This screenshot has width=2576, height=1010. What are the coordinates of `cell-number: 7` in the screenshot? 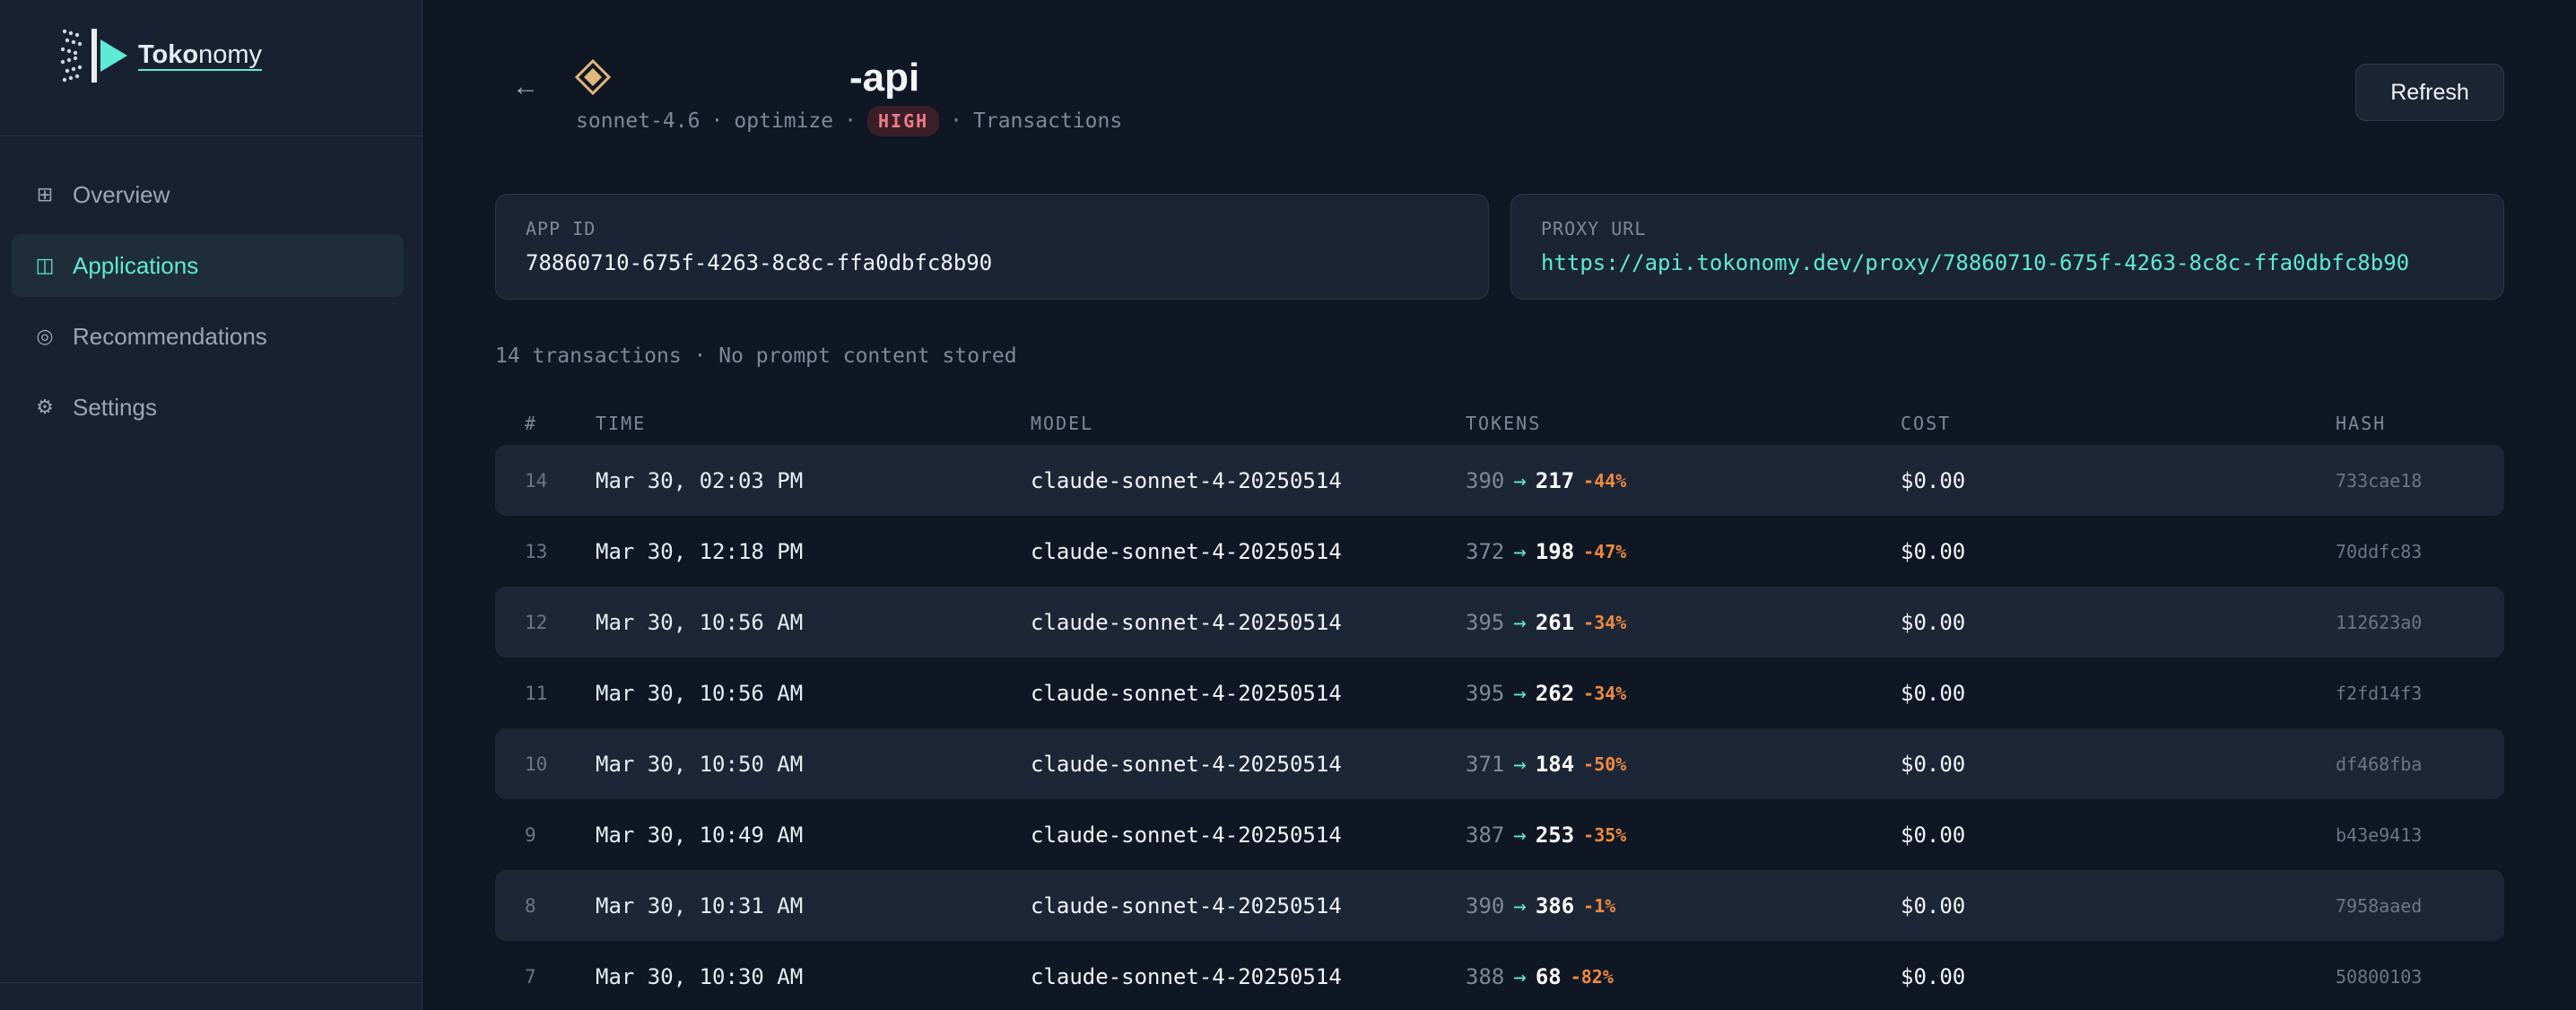 It's located at (530, 976).